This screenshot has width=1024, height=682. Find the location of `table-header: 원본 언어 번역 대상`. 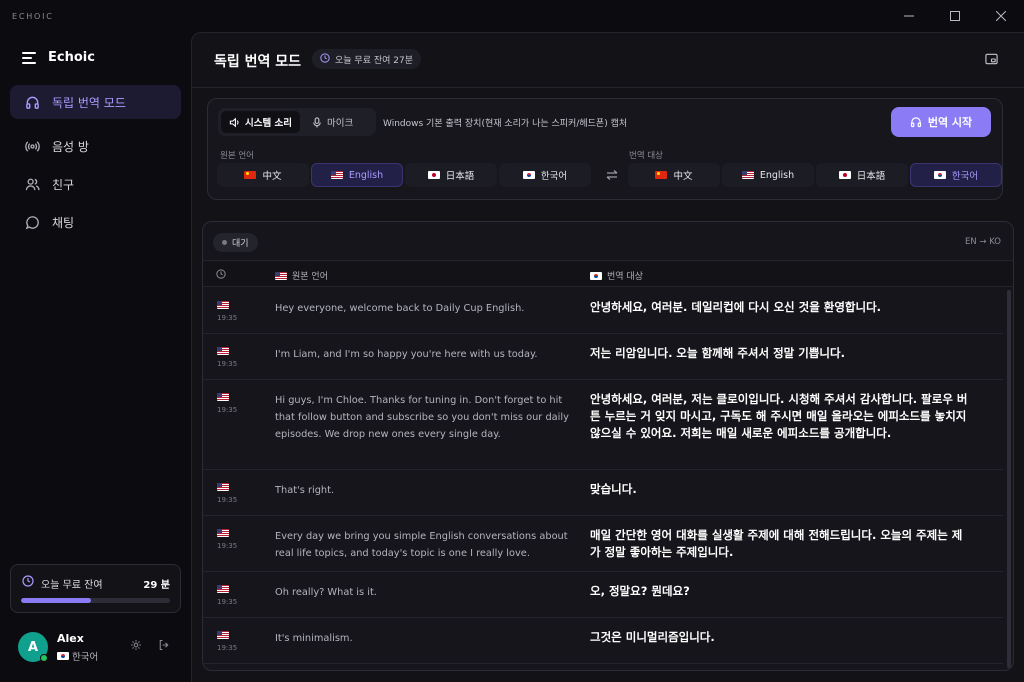

table-header: 원본 언어 번역 대상 is located at coordinates (608, 273).